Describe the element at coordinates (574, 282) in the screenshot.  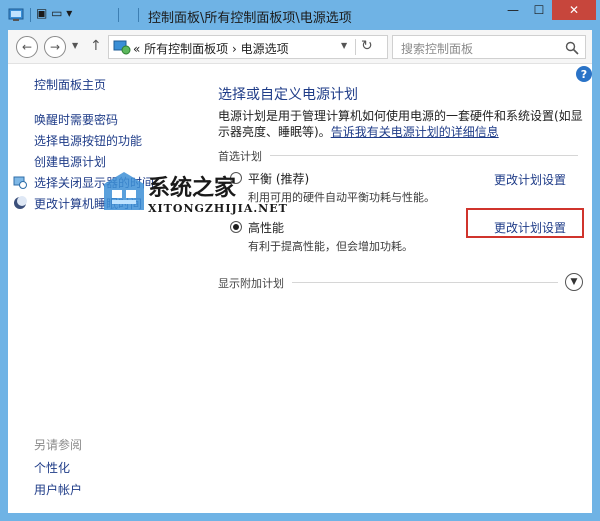
I see `expand-chevron-down-icon: ▼` at that location.